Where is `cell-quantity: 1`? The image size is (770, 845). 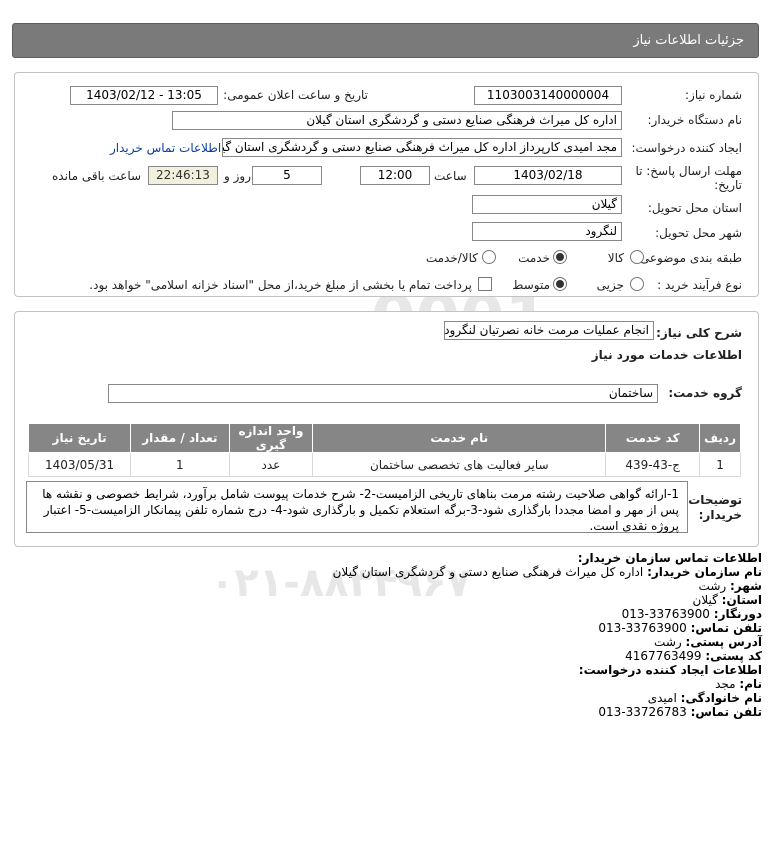
cell-quantity: 1 is located at coordinates (180, 464).